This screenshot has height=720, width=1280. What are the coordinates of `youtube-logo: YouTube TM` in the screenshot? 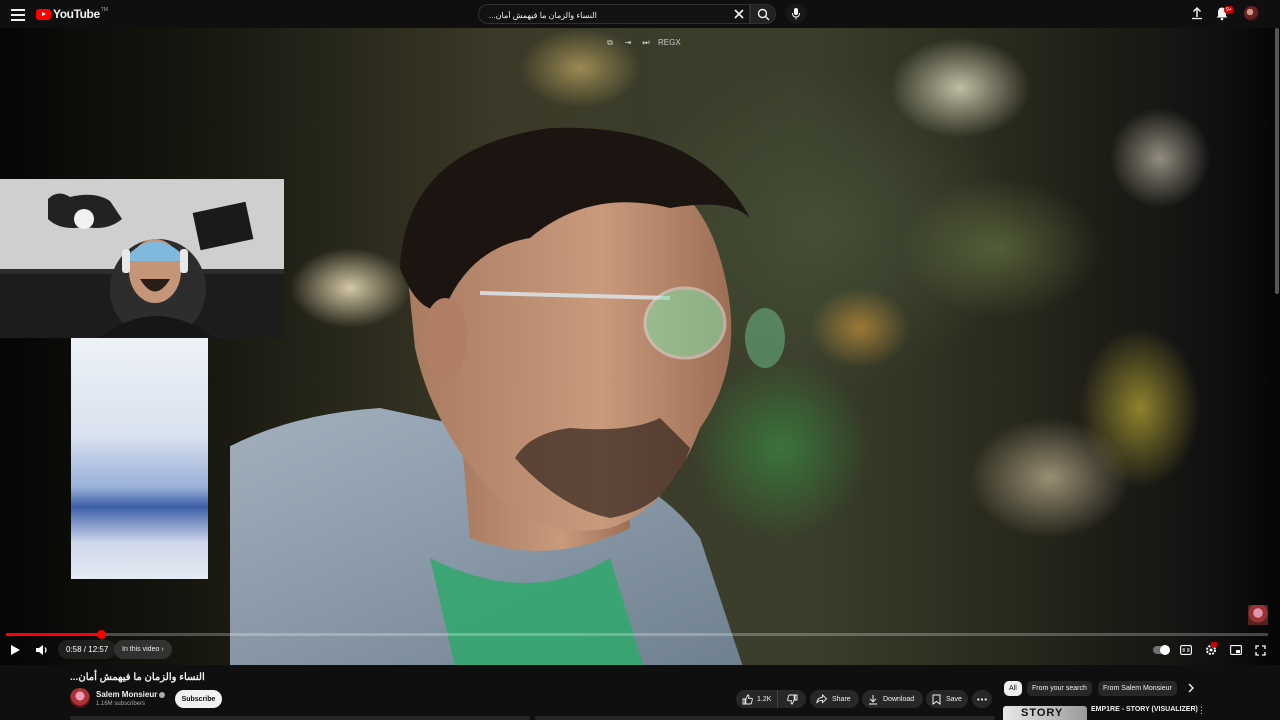 It's located at (72, 14).